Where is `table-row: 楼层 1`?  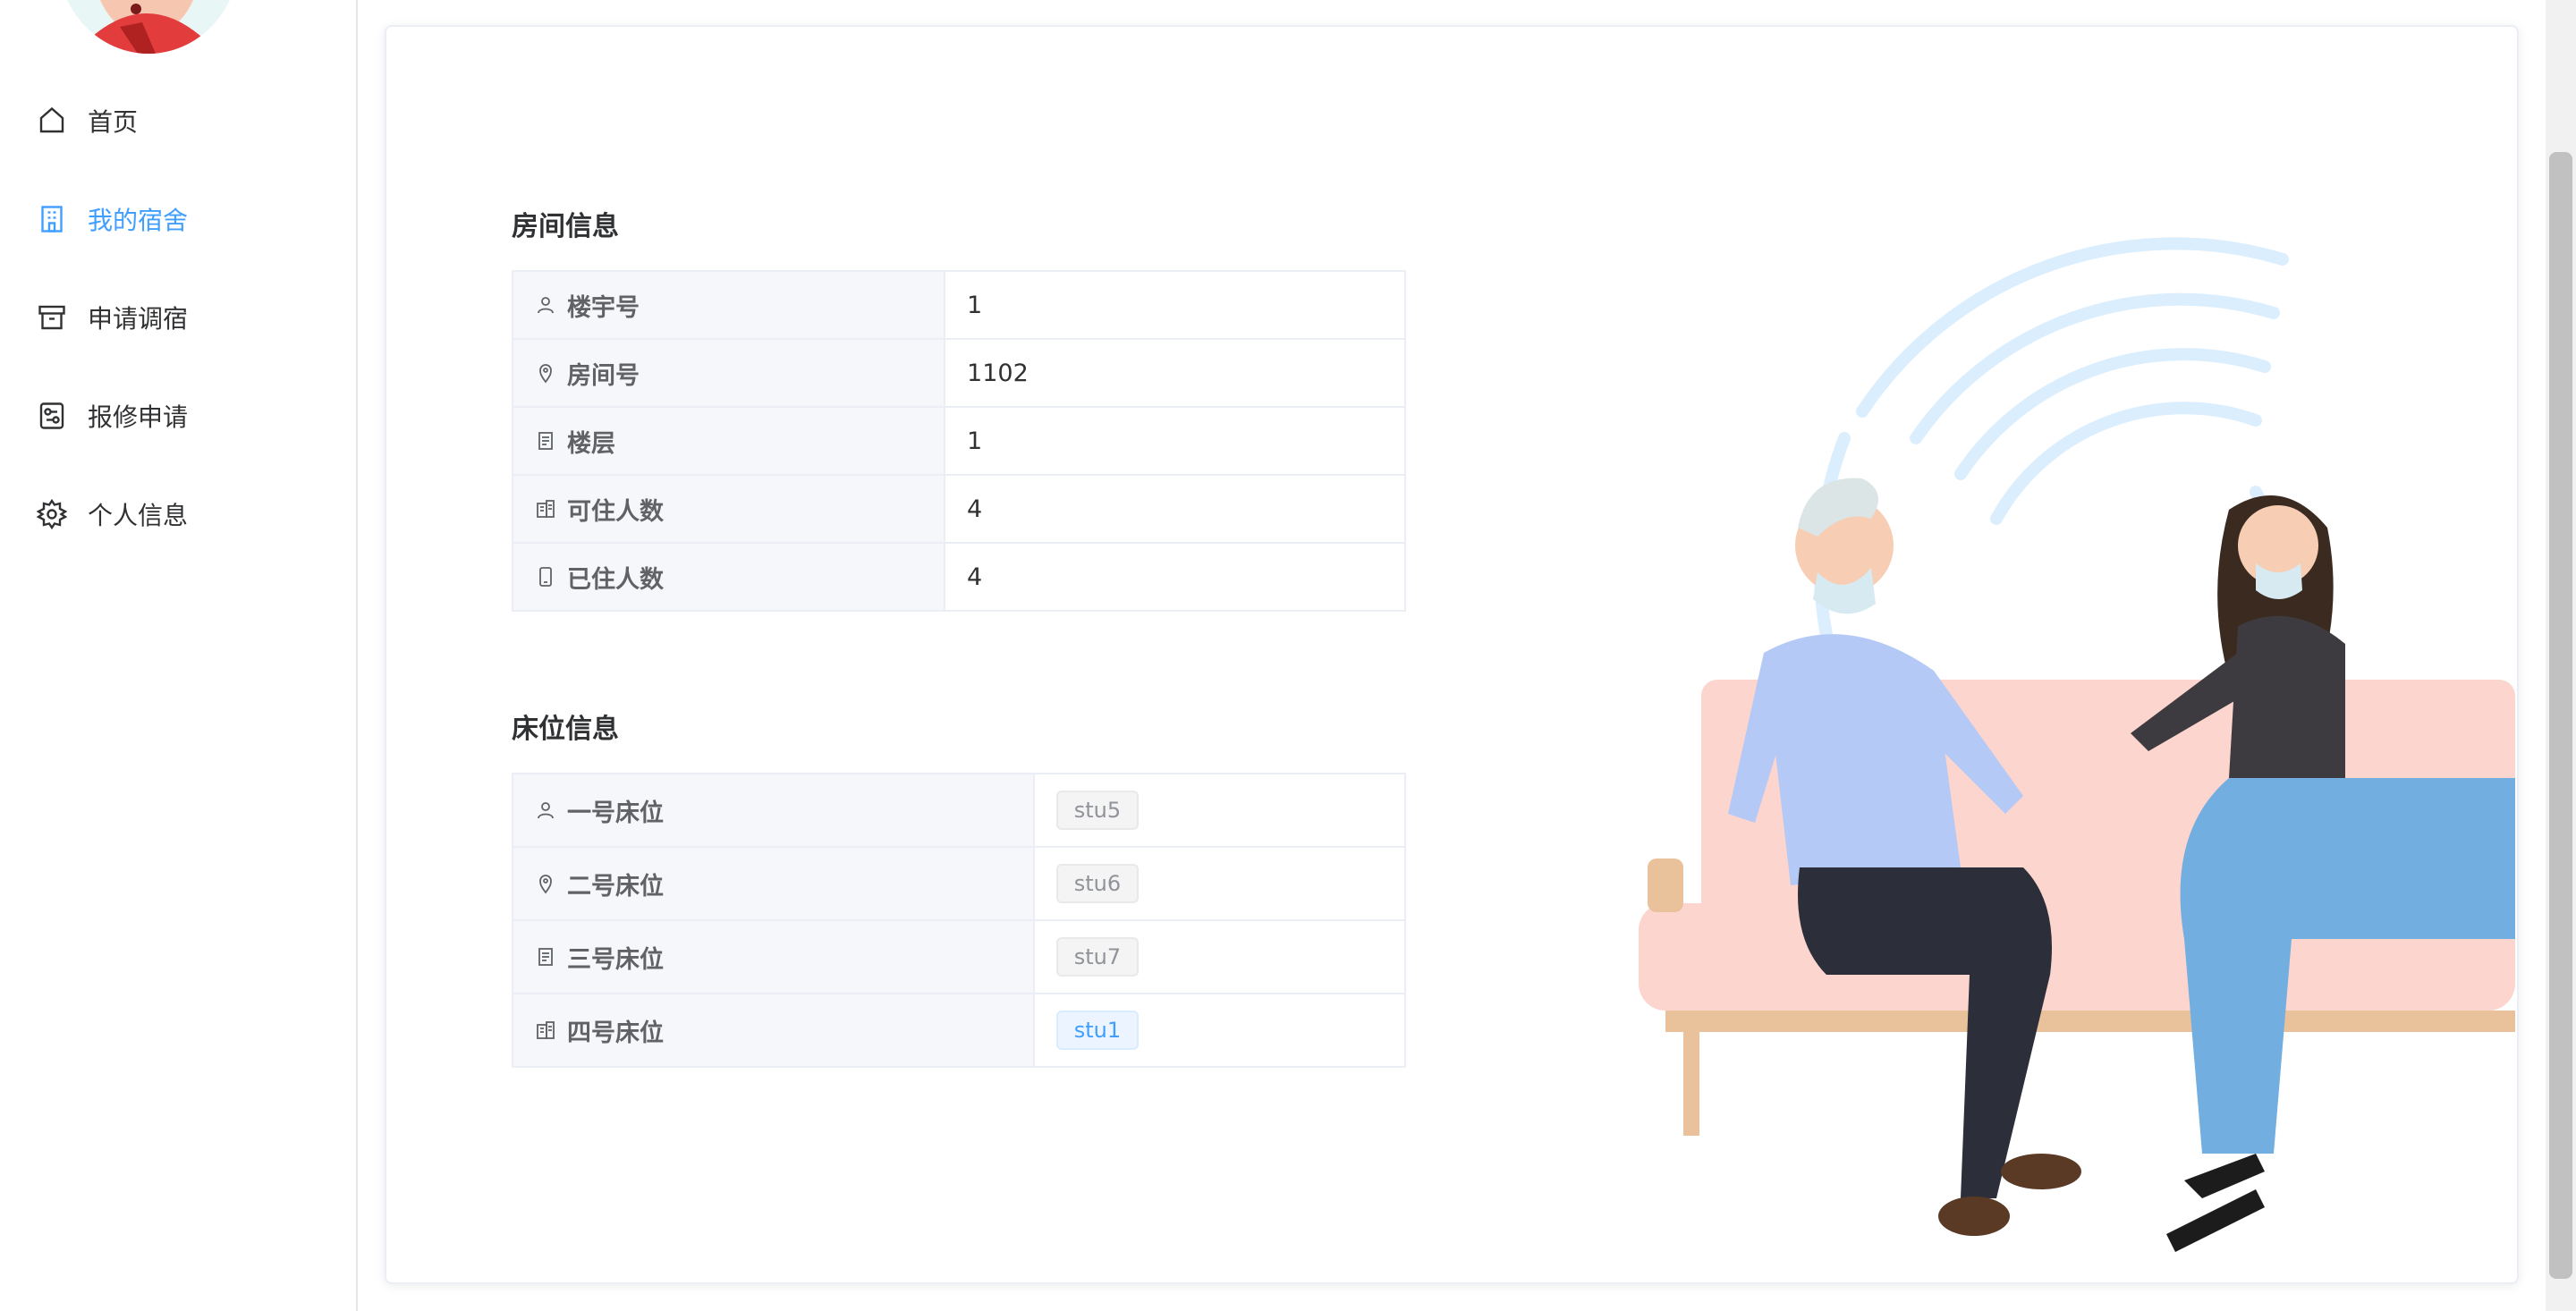
table-row: 楼层 1 is located at coordinates (958, 441).